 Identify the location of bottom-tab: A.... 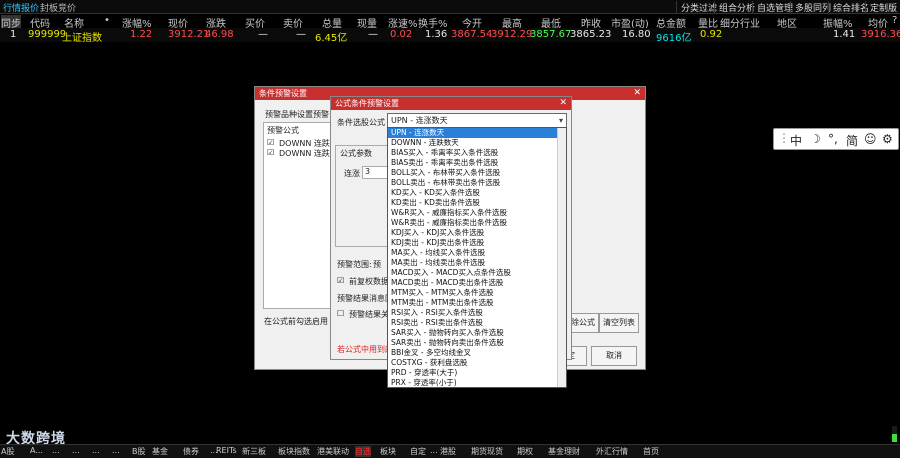
(36, 450).